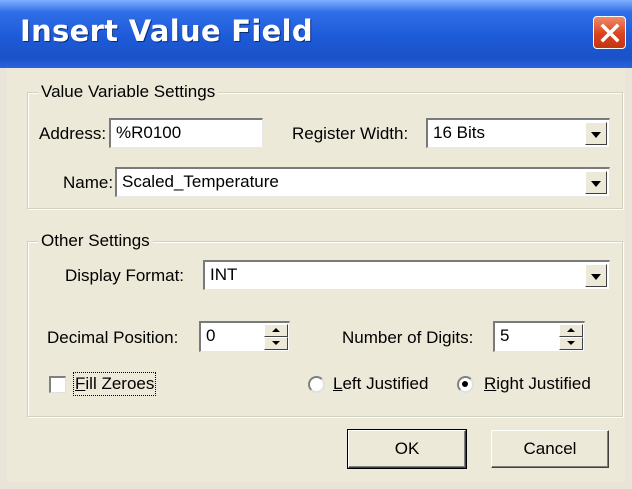 The image size is (632, 489). Describe the element at coordinates (362, 182) in the screenshot. I see `name-select: Scaled_Temperature` at that location.